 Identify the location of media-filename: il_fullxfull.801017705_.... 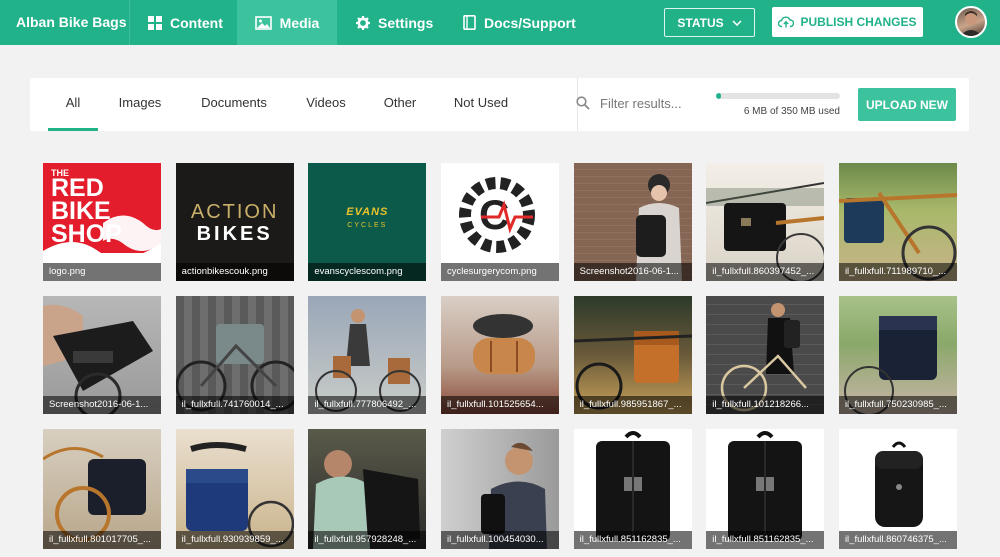
(102, 540).